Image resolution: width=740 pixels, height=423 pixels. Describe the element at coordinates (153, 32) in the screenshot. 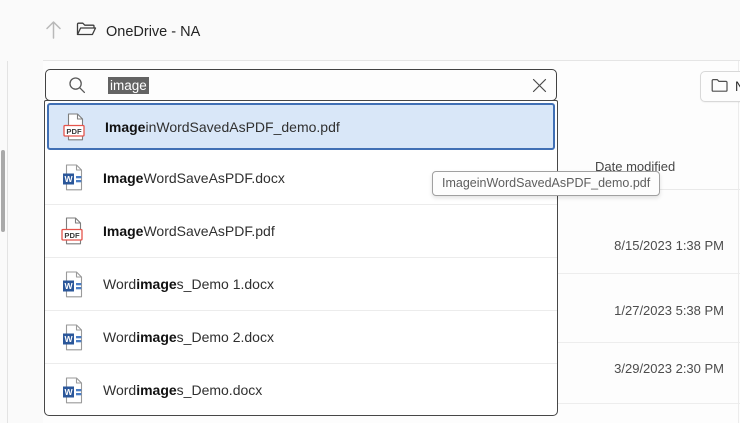

I see `breadcrumb-label: OneDrive - NA` at that location.